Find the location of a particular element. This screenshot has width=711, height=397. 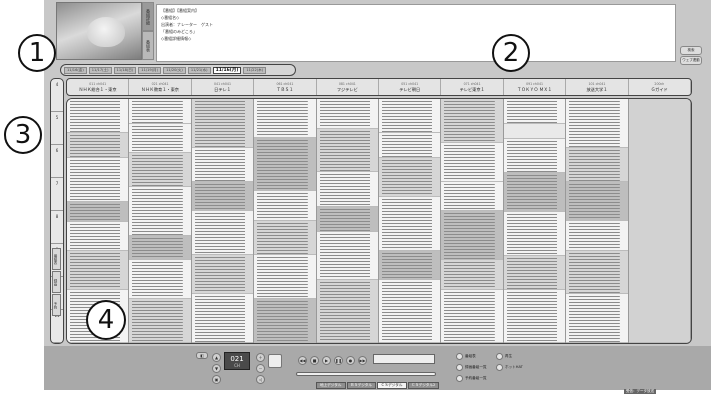

channel-cell: 101 ch041 放送大学１ is located at coordinates (597, 87).